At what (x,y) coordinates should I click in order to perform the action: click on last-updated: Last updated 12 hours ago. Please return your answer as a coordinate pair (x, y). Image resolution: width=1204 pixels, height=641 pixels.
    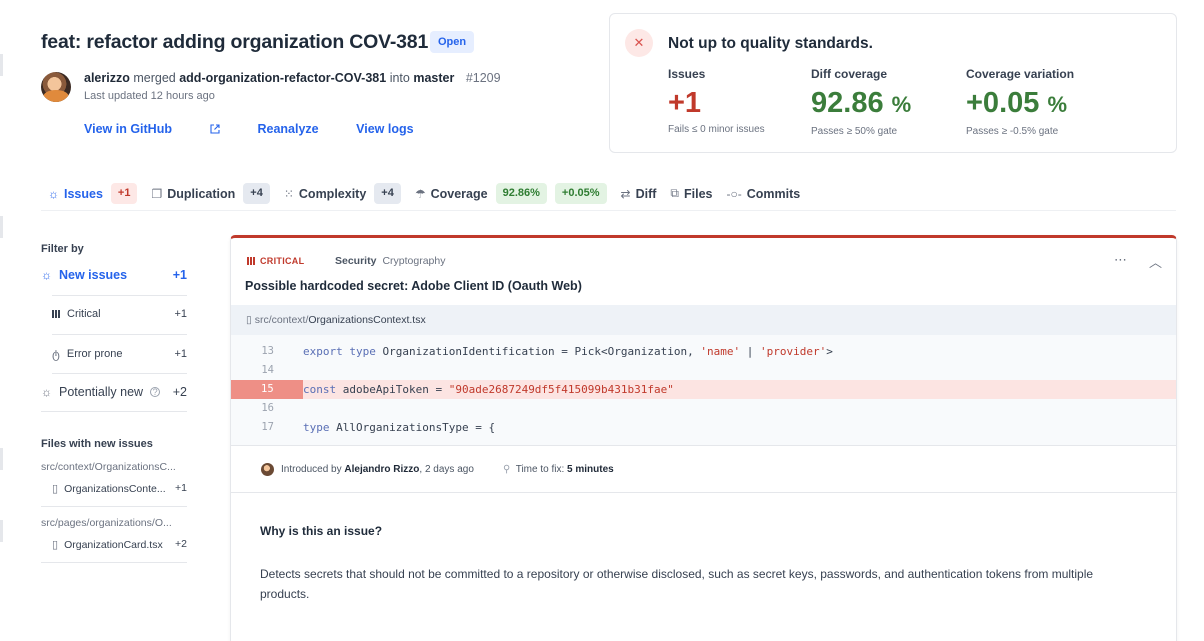
    Looking at the image, I should click on (149, 96).